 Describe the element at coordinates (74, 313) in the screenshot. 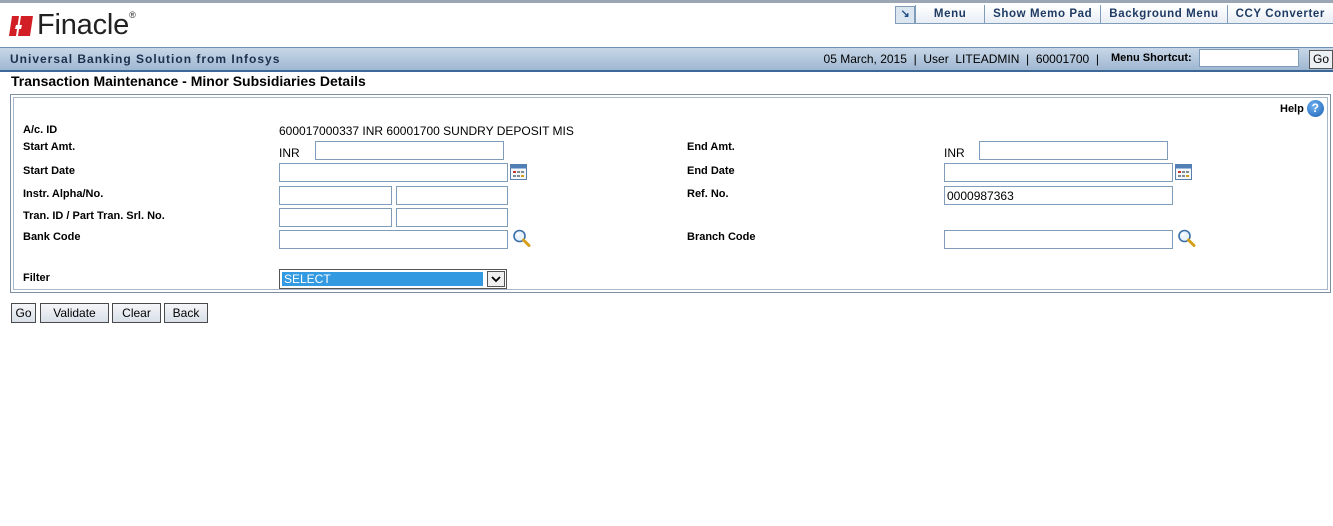

I see `validate-button: Validate` at that location.